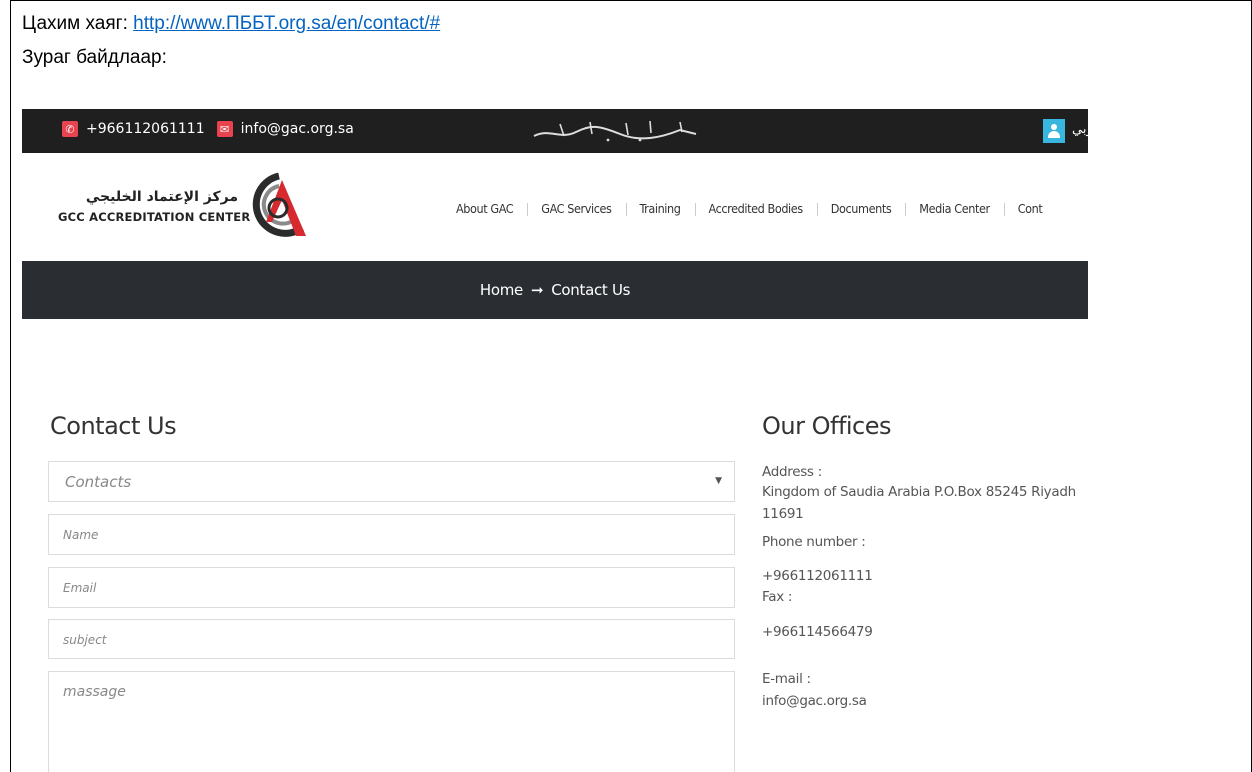  What do you see at coordinates (286, 23) in the screenshot?
I see `doc-url-link: http://www.ПББТ.org.sa/en/contact/#` at bounding box center [286, 23].